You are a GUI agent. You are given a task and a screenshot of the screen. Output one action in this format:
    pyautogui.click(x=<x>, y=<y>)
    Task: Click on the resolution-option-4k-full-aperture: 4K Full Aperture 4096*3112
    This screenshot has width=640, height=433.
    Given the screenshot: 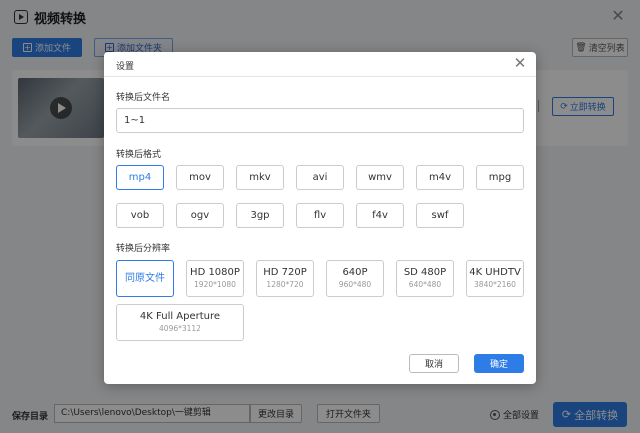 What is the action you would take?
    pyautogui.click(x=180, y=322)
    